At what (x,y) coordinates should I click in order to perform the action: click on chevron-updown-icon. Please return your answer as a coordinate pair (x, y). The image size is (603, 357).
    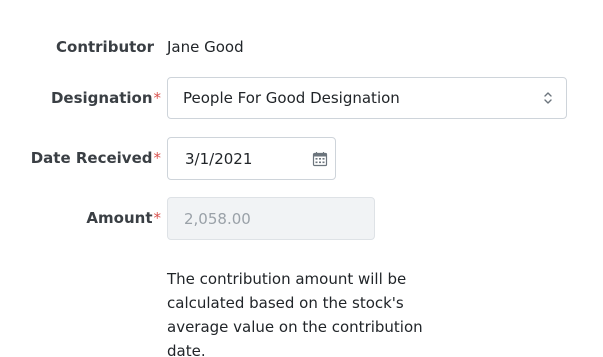
    Looking at the image, I should click on (548, 98).